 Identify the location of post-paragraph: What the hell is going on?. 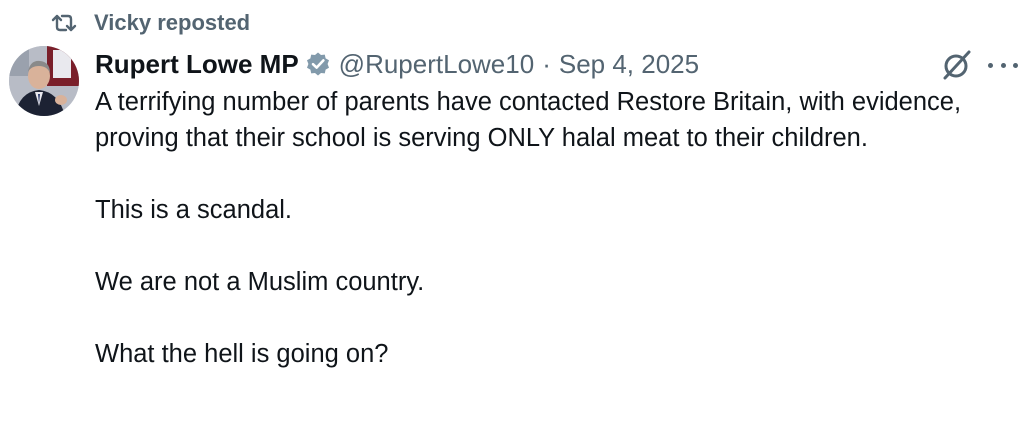
(242, 354).